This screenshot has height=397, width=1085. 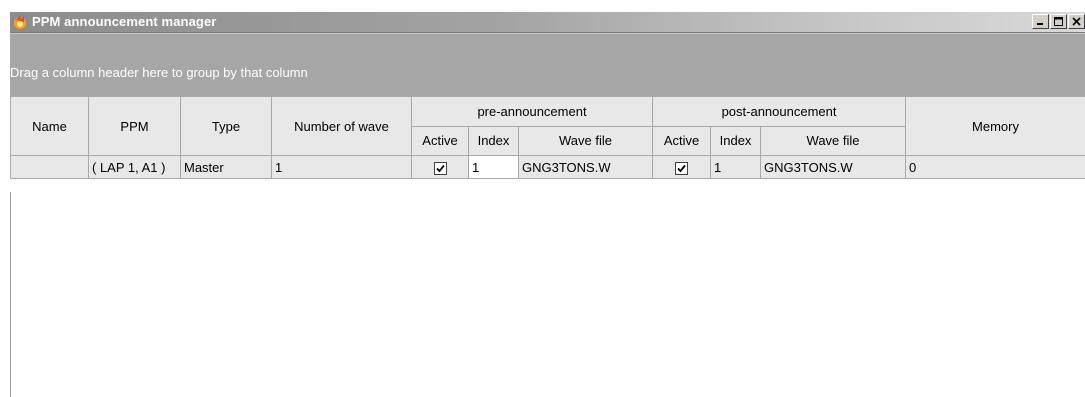 I want to click on column-header-pre-index: Index, so click(x=494, y=141).